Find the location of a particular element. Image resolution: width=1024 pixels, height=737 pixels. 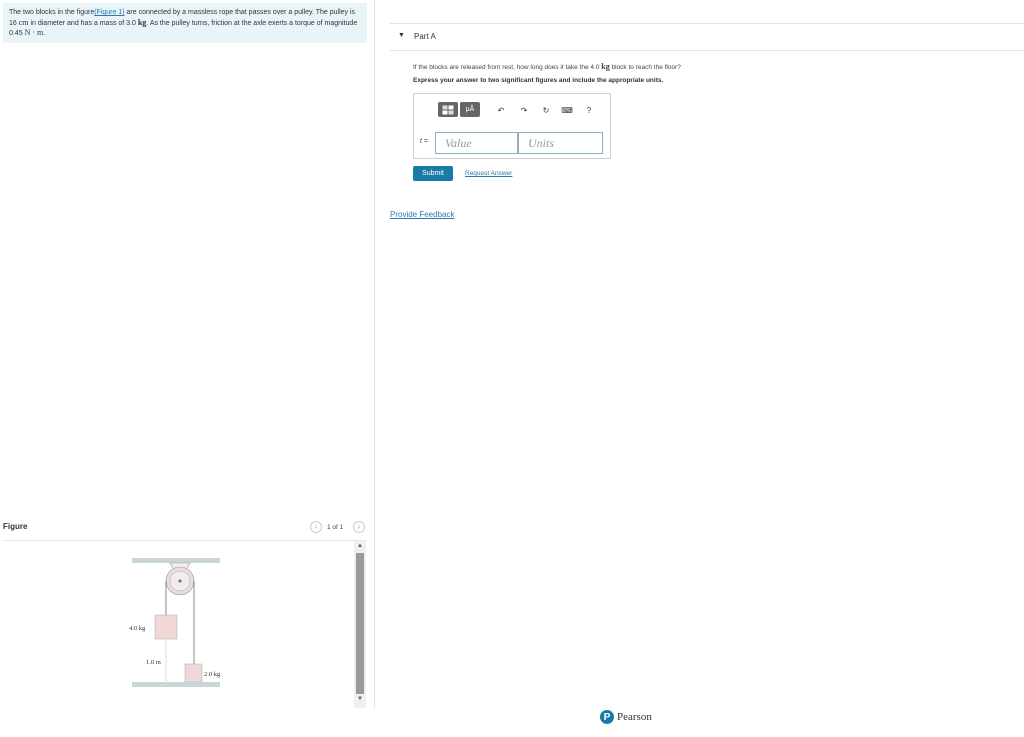

prev-figure-button: ‹ is located at coordinates (316, 527).